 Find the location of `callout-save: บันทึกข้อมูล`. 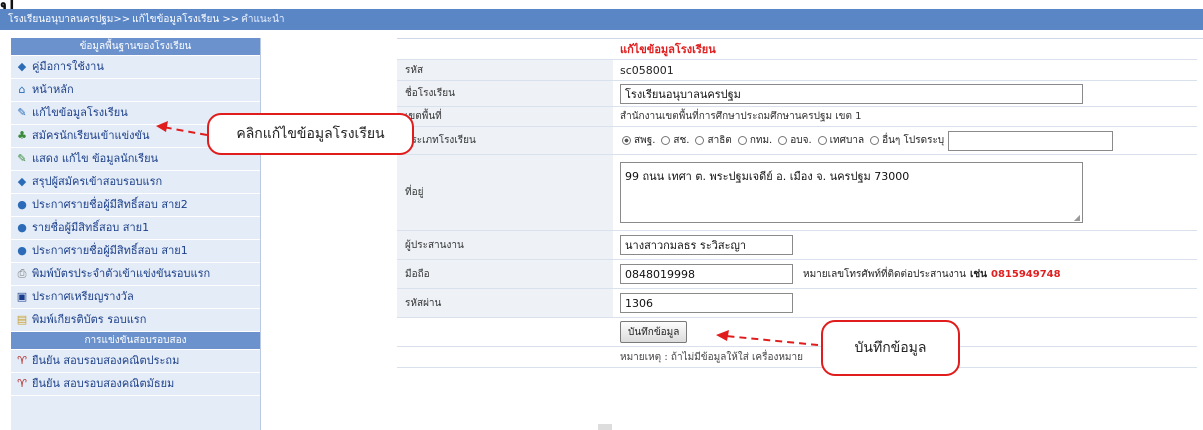

callout-save: บันทึกข้อมูล is located at coordinates (890, 348).